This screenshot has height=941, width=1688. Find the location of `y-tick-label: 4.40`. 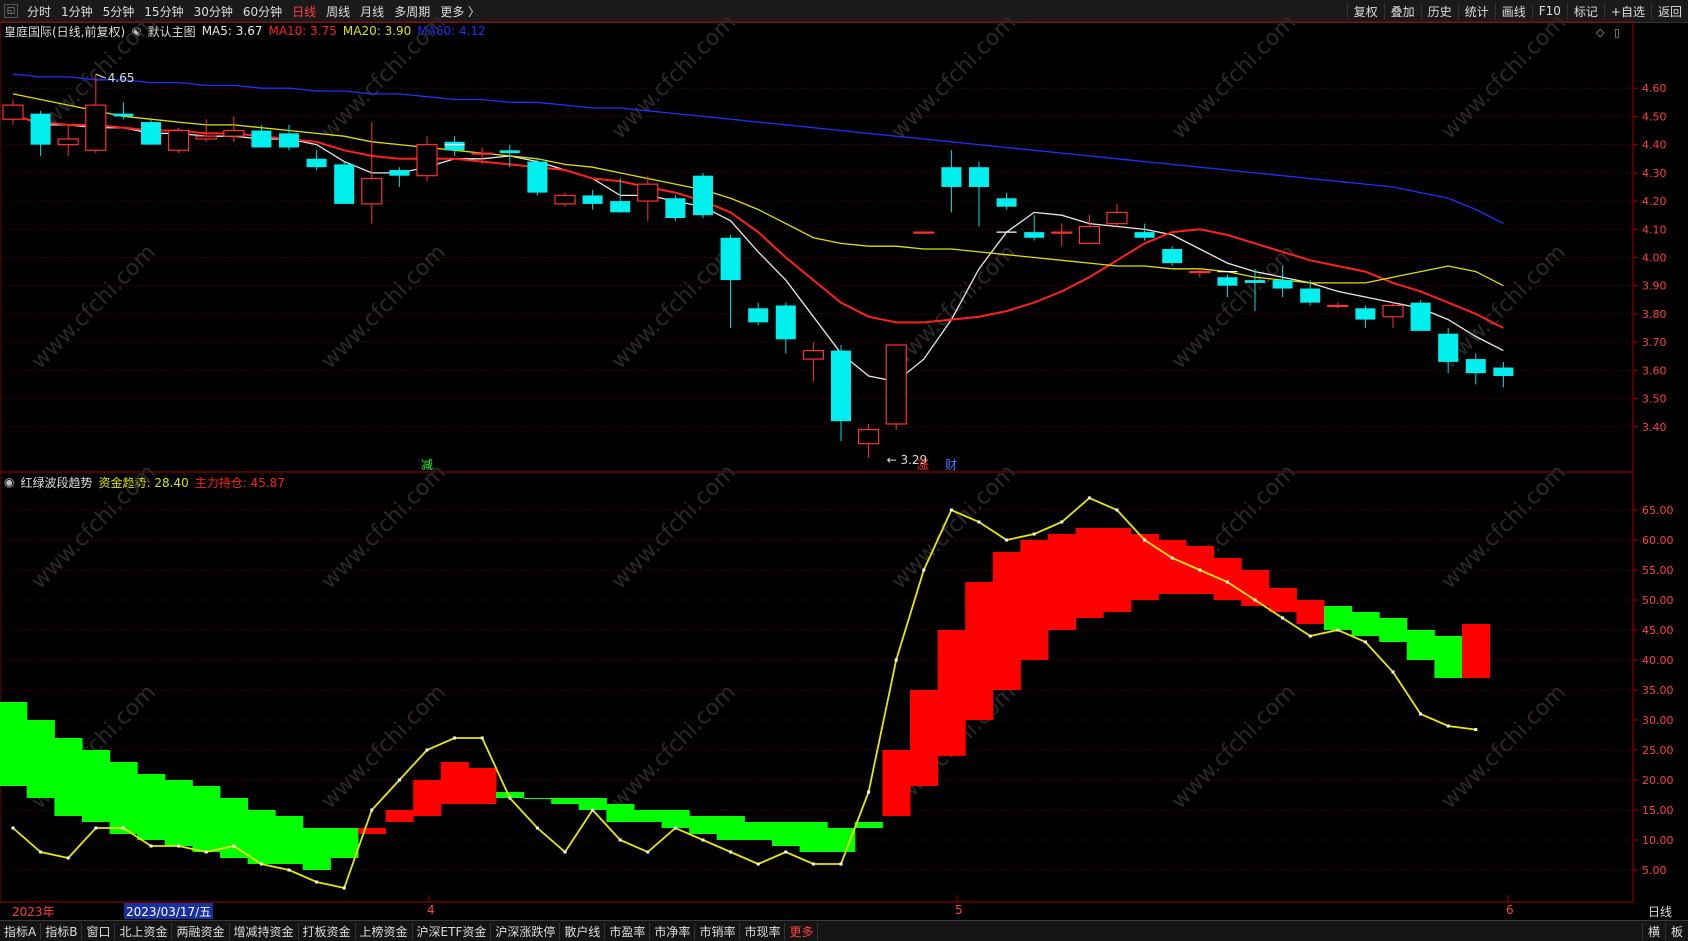

y-tick-label: 4.40 is located at coordinates (1654, 145).